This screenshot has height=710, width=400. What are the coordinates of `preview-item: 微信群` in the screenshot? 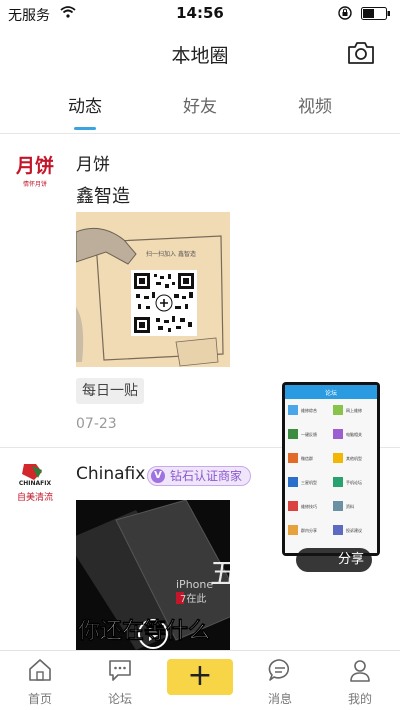 It's located at (307, 458).